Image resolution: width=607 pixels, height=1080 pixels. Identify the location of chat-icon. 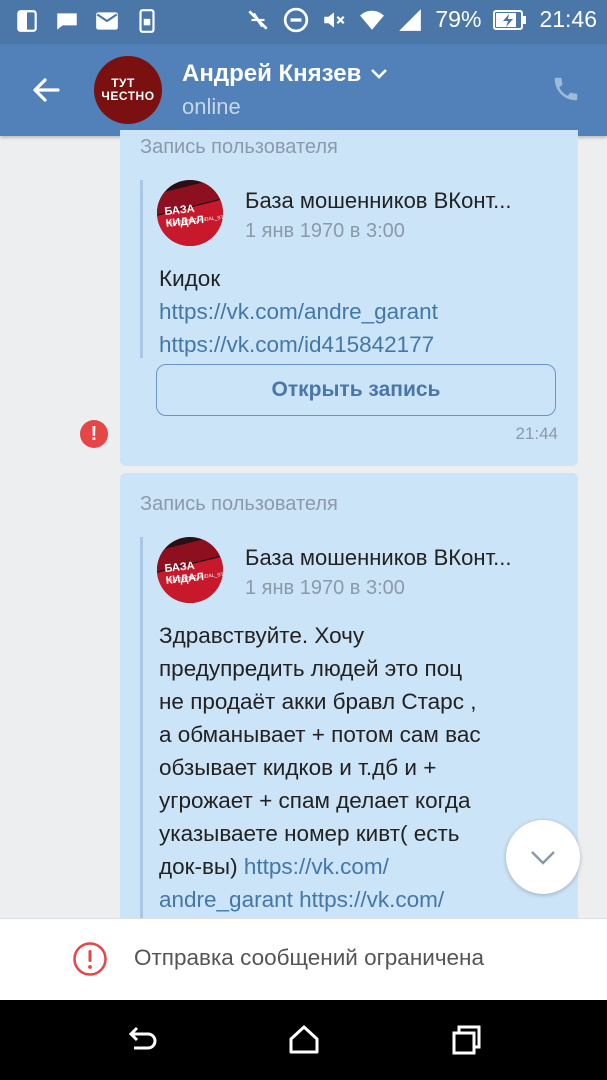
(67, 21).